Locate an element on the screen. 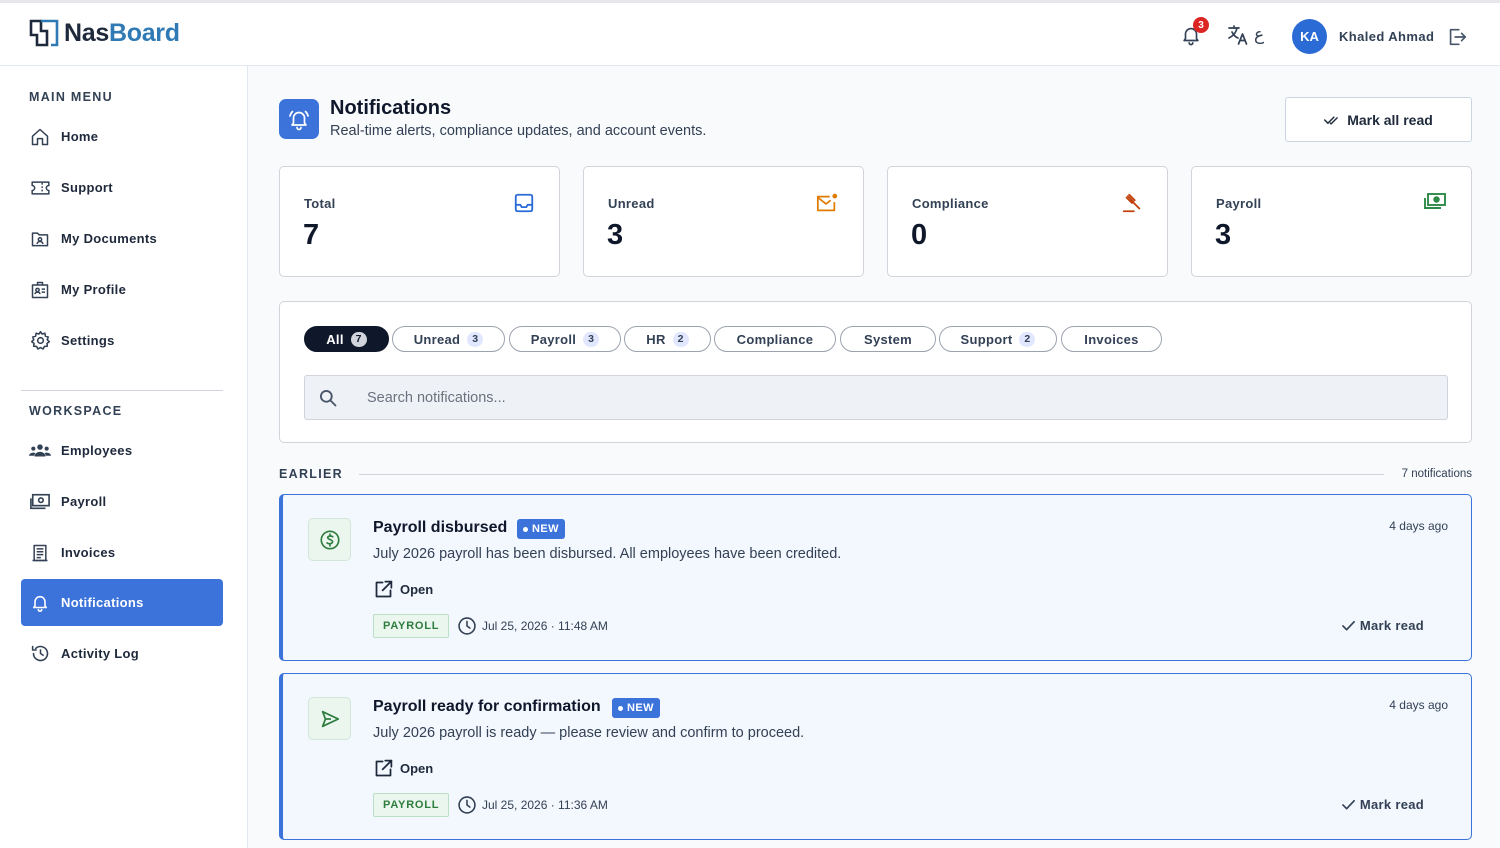  sidebar-item-label: Notifications is located at coordinates (102, 602).